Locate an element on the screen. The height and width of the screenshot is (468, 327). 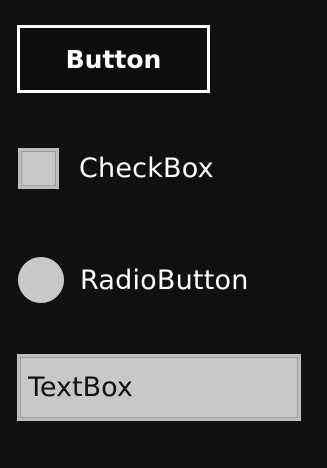
checkbox-control: CheckBox is located at coordinates (116, 168).